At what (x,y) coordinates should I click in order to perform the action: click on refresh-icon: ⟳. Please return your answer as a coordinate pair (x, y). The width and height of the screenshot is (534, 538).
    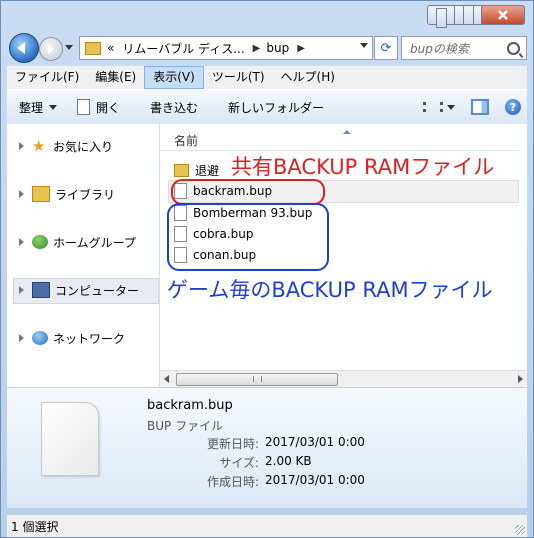
    Looking at the image, I should click on (386, 48).